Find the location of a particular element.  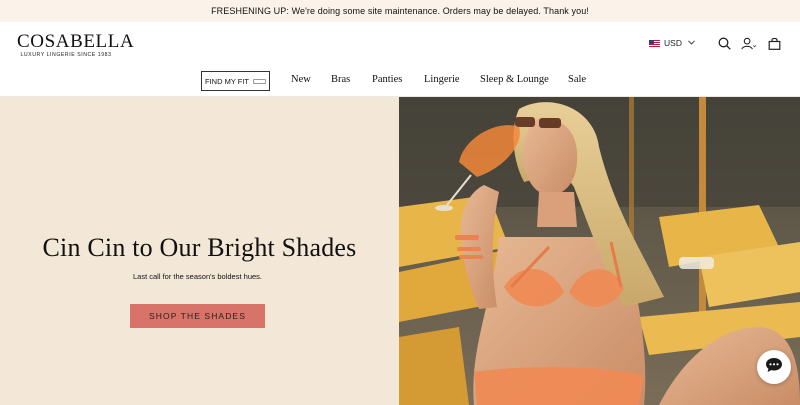

currency-label: USD is located at coordinates (673, 43).